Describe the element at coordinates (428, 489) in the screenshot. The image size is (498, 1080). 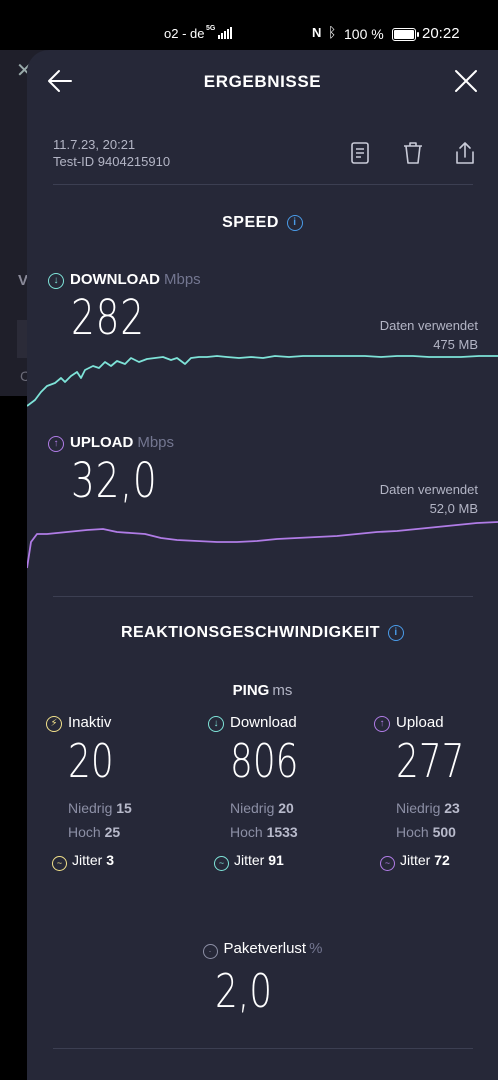
I see `upload-data-used-label: Daten verwendet` at that location.